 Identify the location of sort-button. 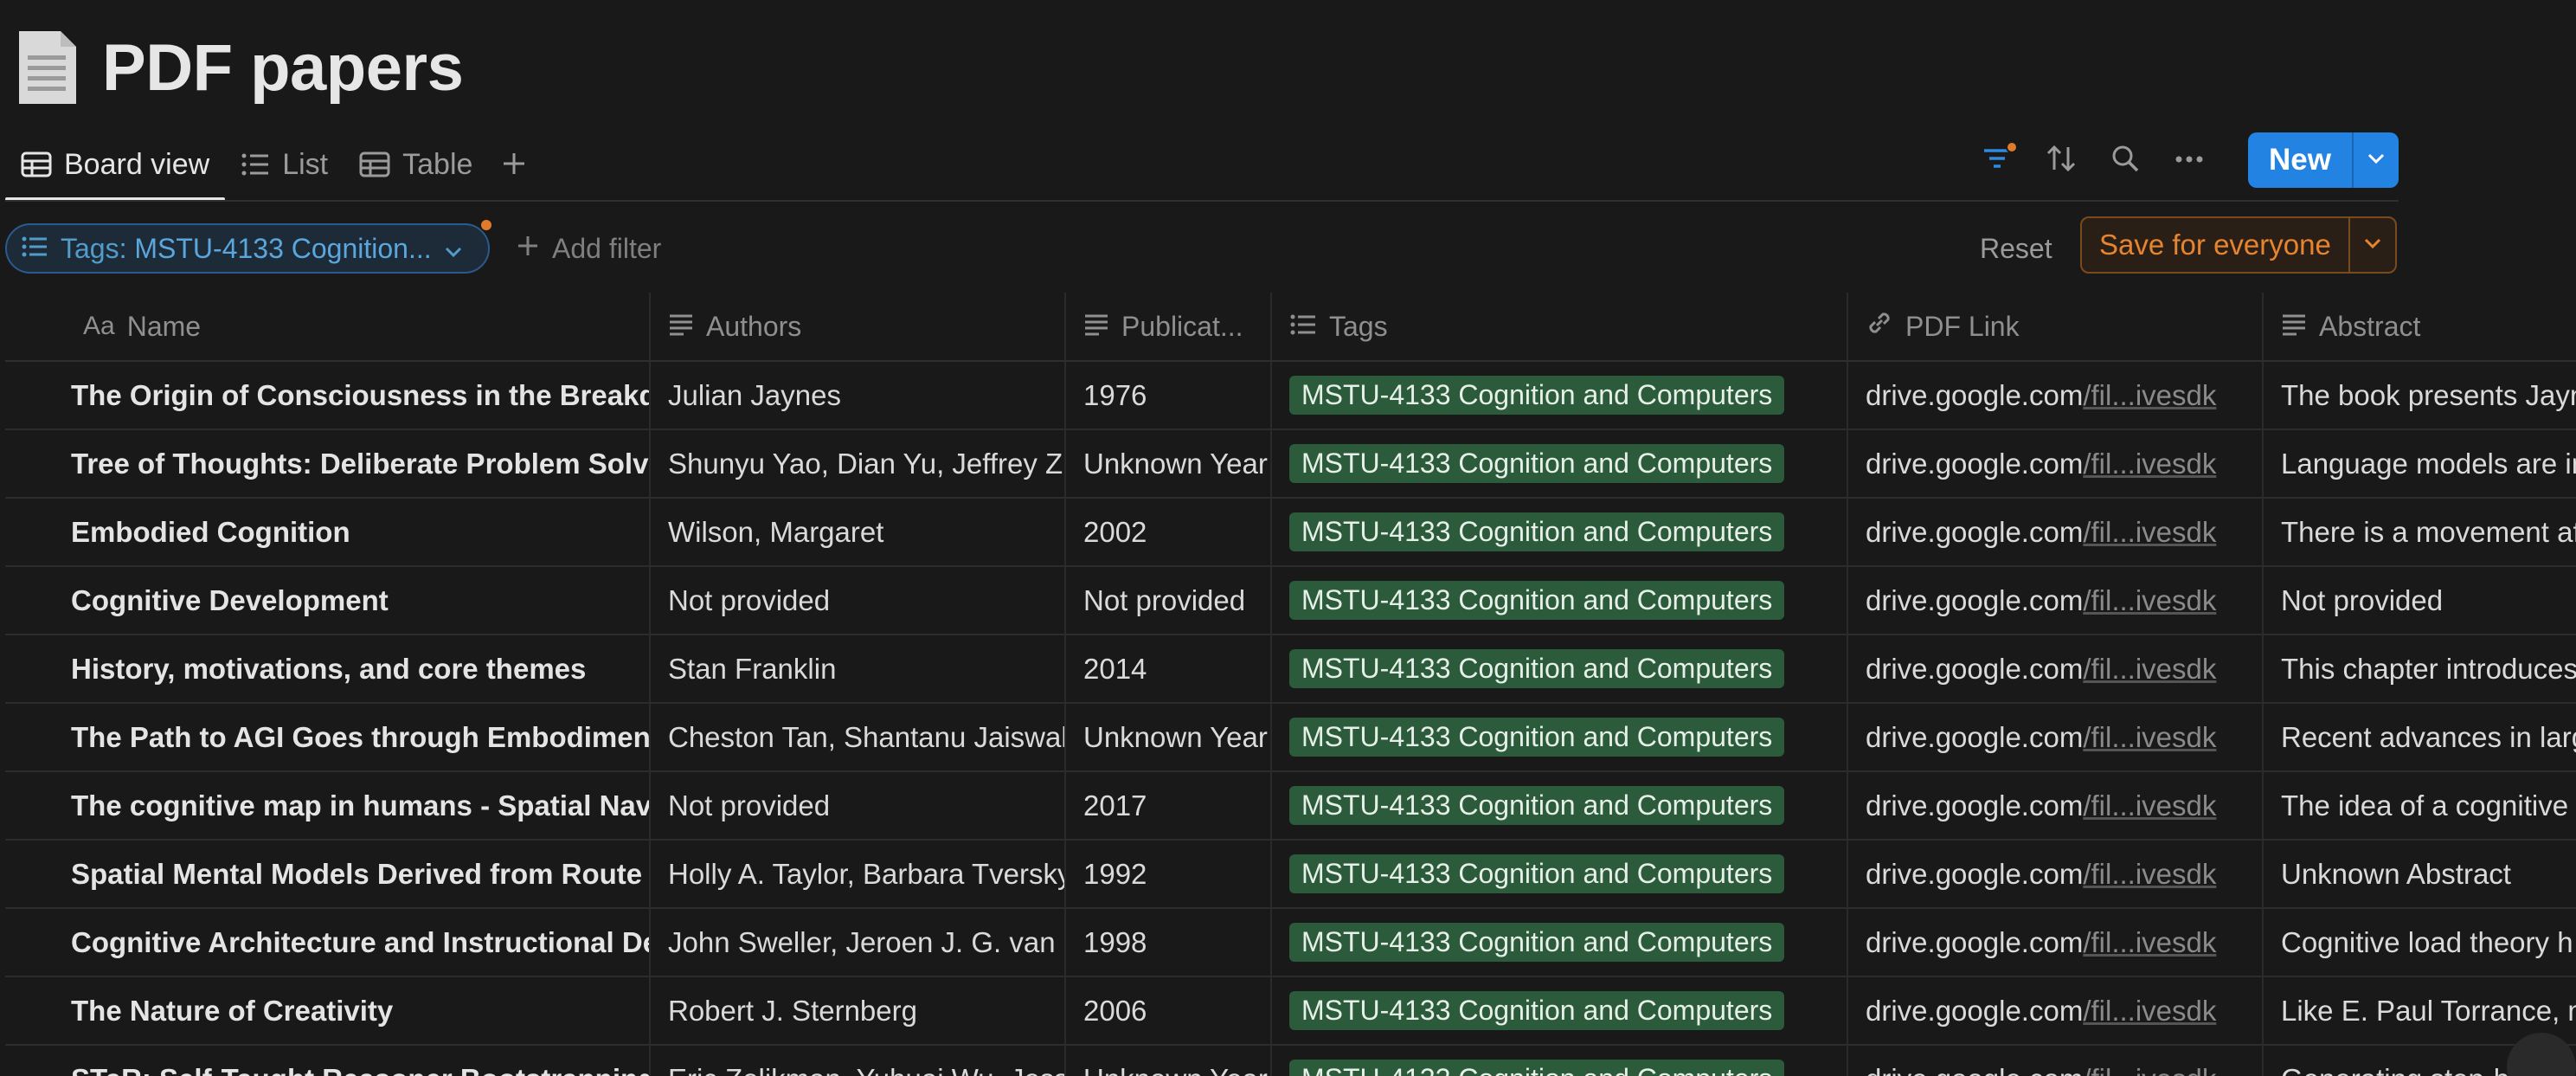
(2061, 161).